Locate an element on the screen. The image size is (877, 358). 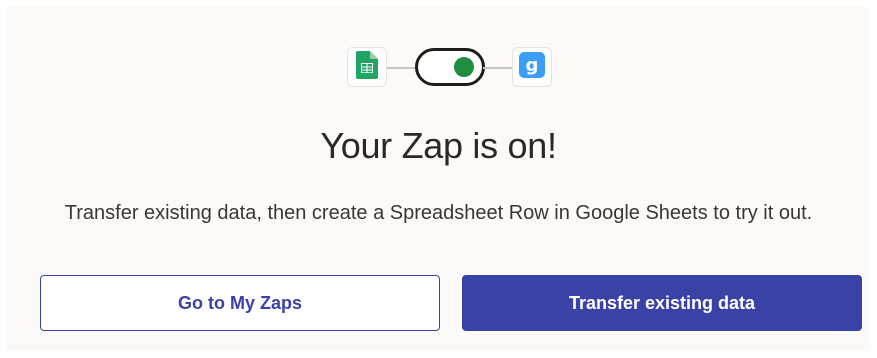
zap-on-toggle is located at coordinates (450, 67).